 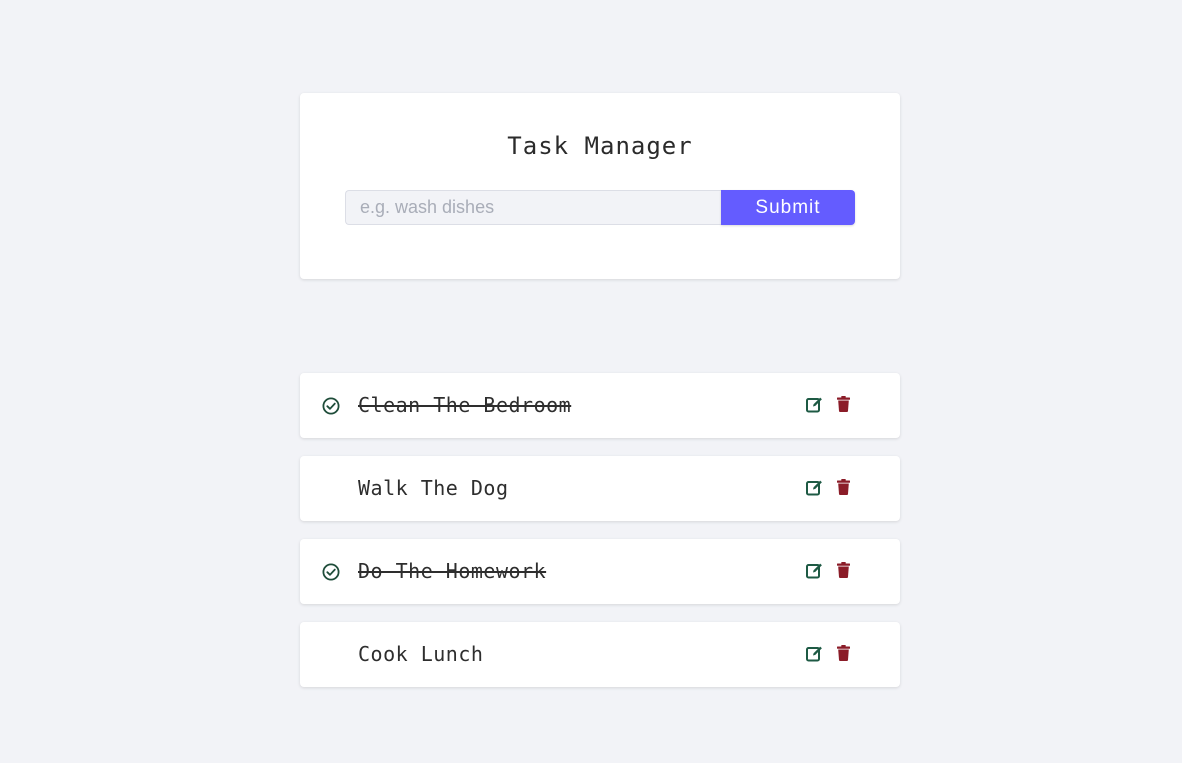 What do you see at coordinates (464, 405) in the screenshot?
I see `task-name: Clean The Bedroom` at bounding box center [464, 405].